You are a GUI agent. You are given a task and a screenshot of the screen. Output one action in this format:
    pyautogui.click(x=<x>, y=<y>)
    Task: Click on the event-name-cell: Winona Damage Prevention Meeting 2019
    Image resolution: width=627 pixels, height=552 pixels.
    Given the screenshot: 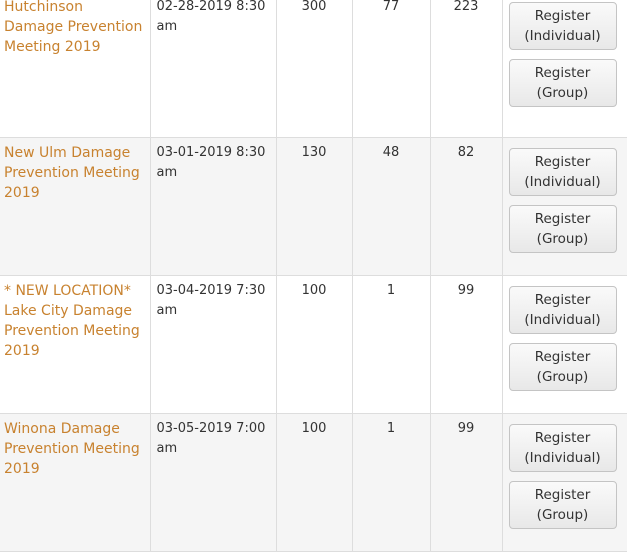 What is the action you would take?
    pyautogui.click(x=75, y=482)
    